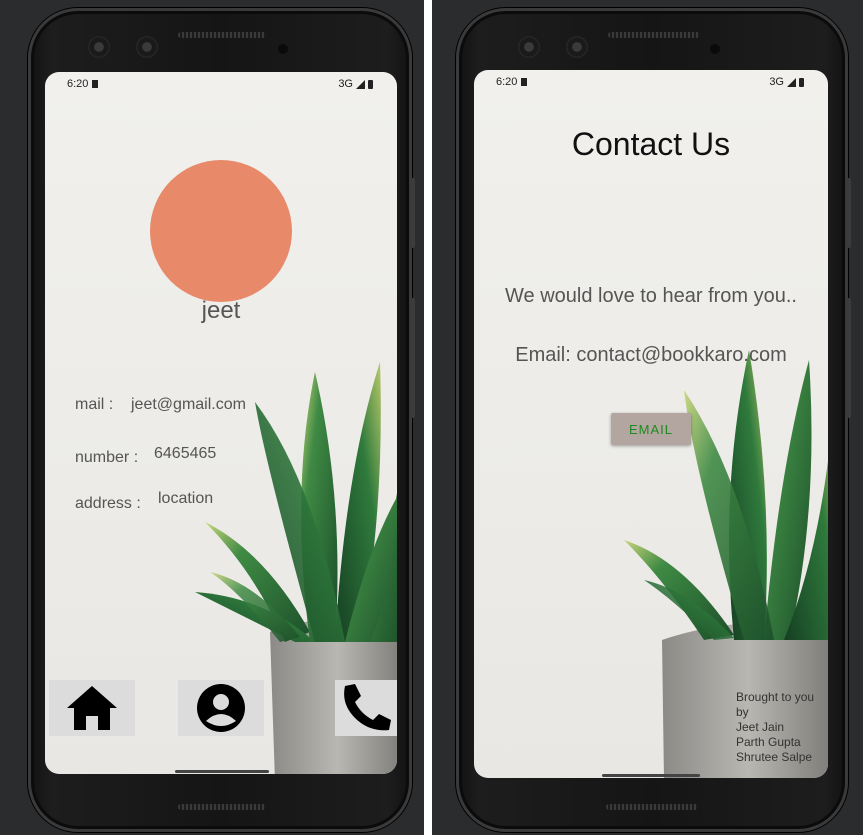  Describe the element at coordinates (775, 697) in the screenshot. I see `credits-line: Brought to you` at that location.